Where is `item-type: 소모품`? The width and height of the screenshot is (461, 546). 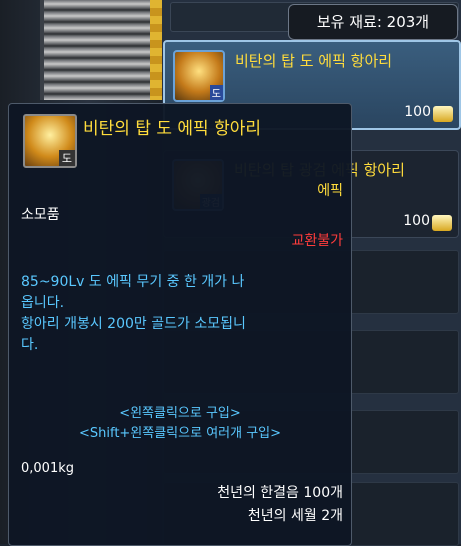 item-type: 소모품 is located at coordinates (40, 215).